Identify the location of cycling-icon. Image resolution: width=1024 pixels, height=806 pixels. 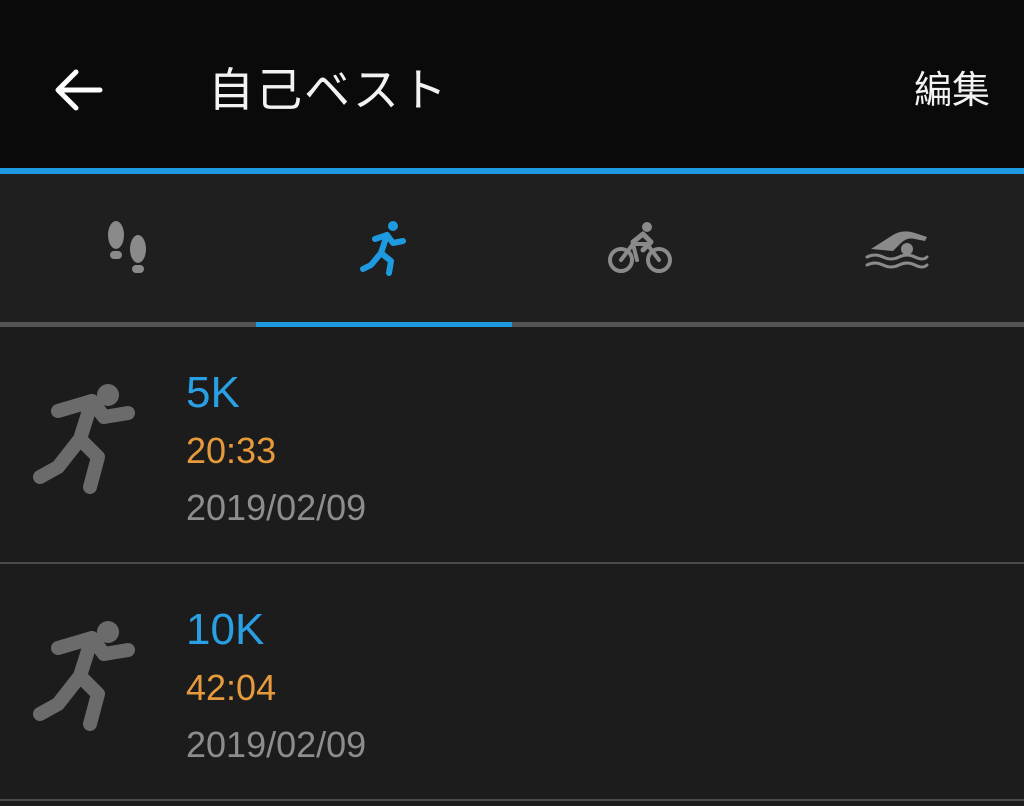
(640, 247).